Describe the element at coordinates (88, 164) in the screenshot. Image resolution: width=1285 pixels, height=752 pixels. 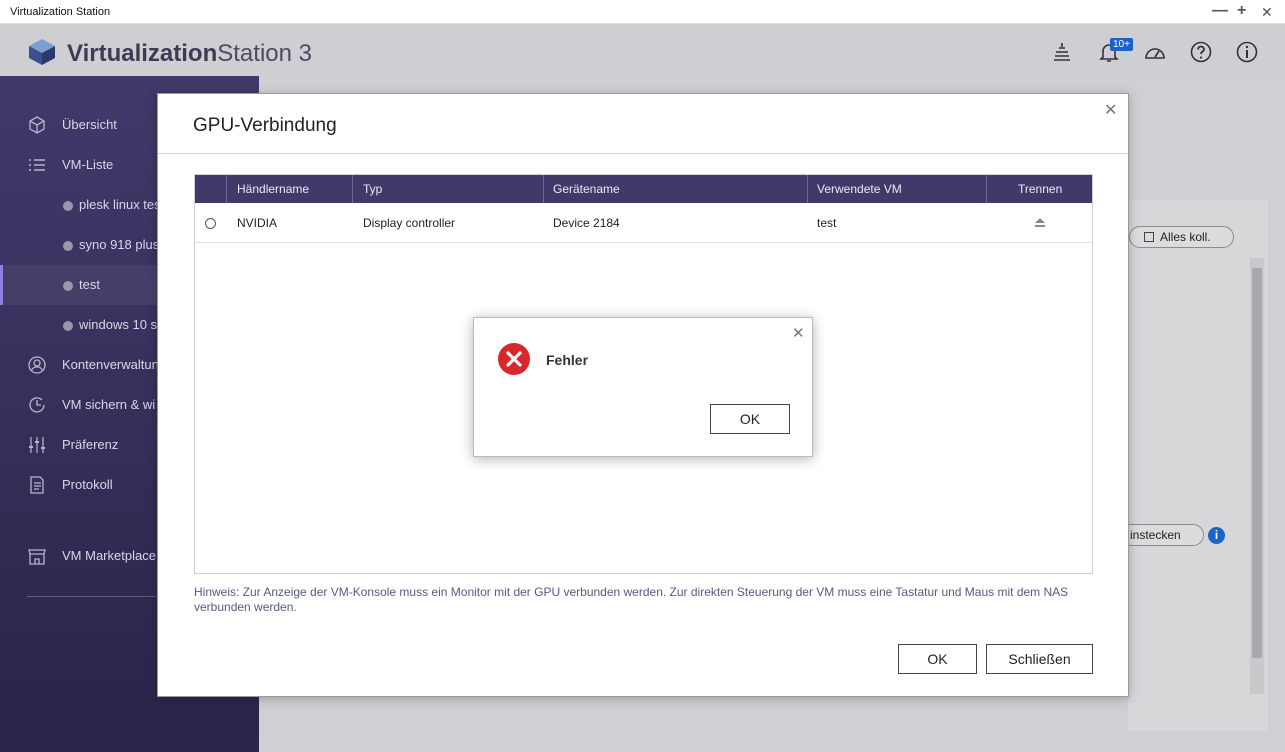
I see `sidebar-item-label: VM-Liste` at that location.